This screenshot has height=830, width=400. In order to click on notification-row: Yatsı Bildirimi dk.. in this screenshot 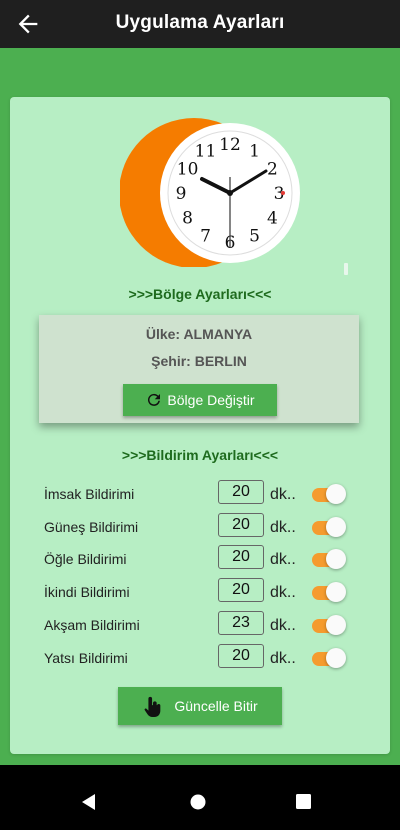, I will do `click(200, 658)`.